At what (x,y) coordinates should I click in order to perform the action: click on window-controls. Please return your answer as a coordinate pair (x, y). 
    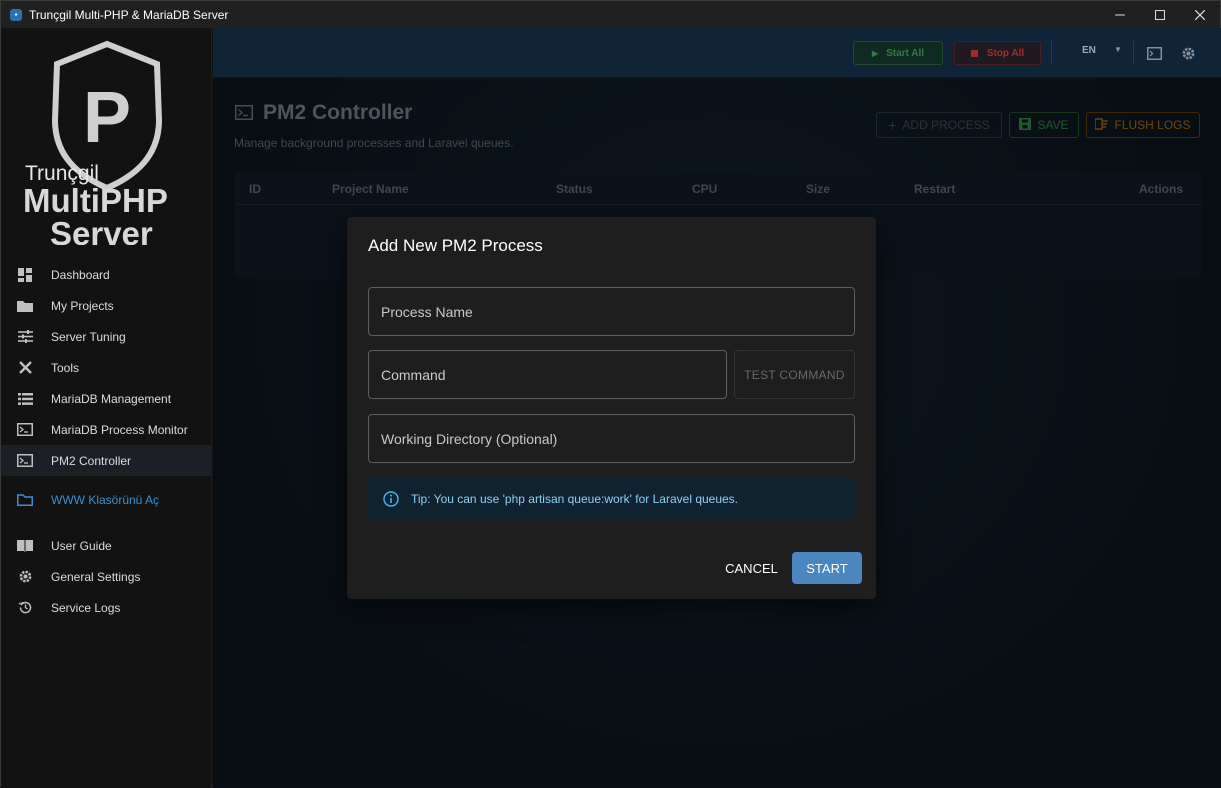
    Looking at the image, I should click on (1160, 14).